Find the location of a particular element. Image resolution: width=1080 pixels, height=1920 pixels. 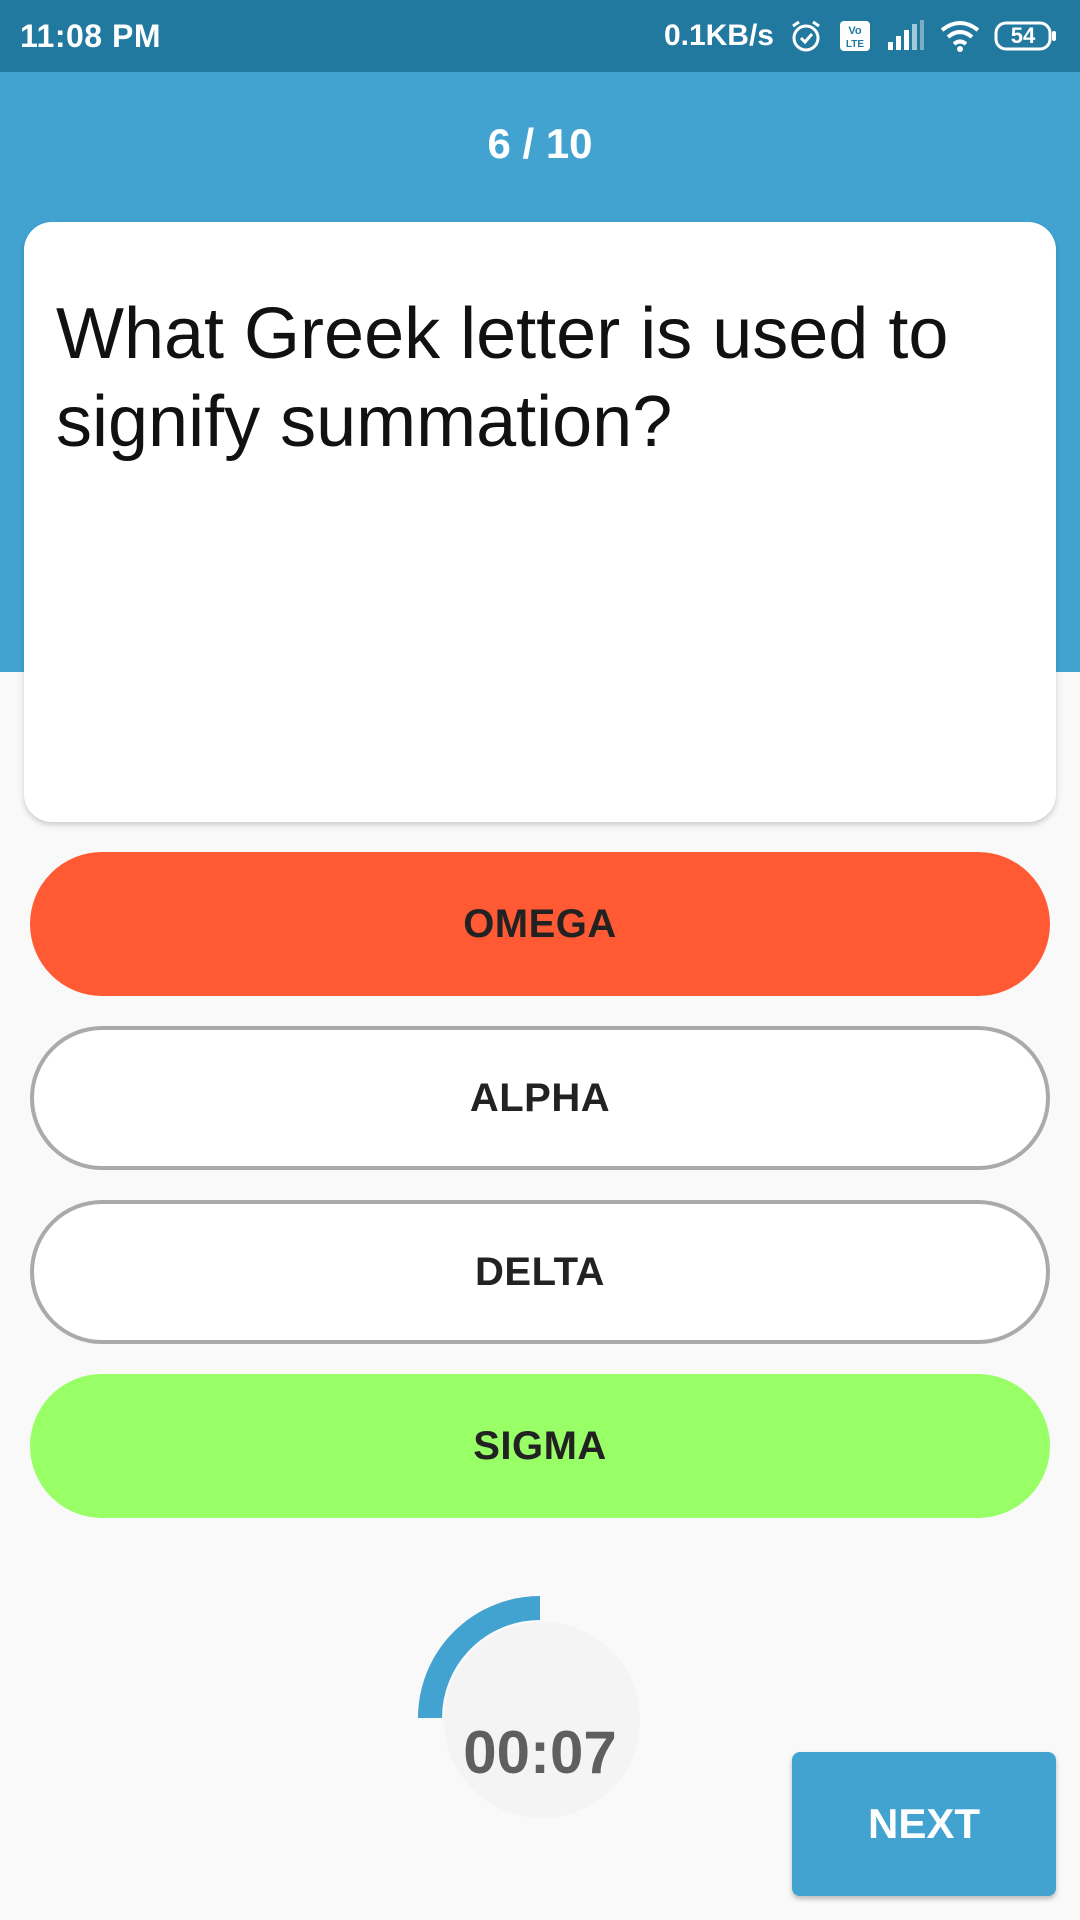

answer-button-sigma: SIGMA is located at coordinates (540, 1446).